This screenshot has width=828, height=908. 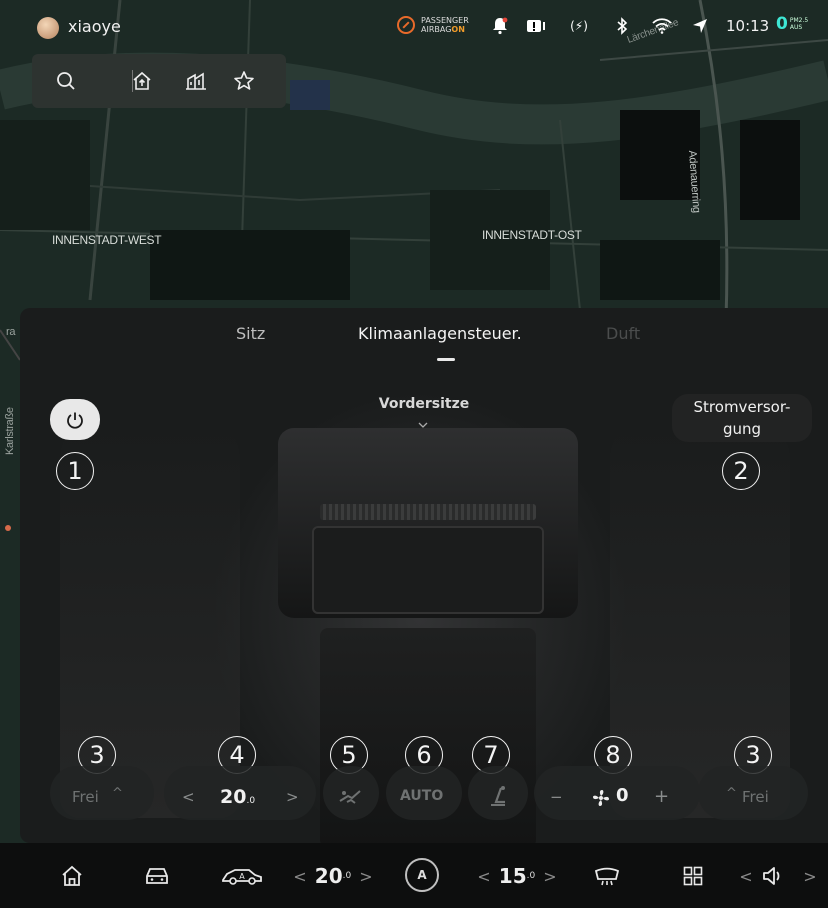 What do you see at coordinates (333, 876) in the screenshot?
I see `left-temperature: 20.0` at bounding box center [333, 876].